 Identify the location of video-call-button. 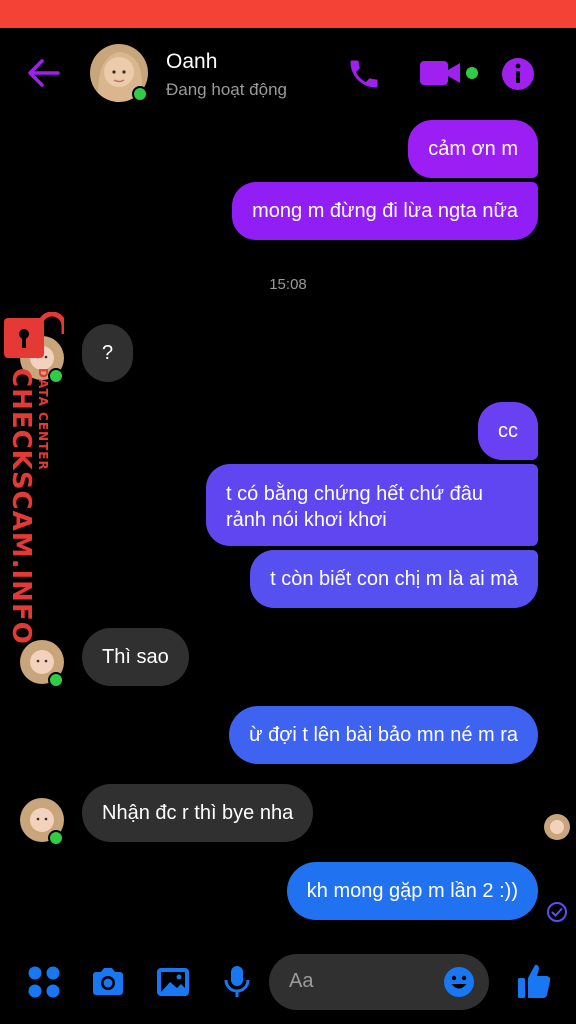
(452, 73).